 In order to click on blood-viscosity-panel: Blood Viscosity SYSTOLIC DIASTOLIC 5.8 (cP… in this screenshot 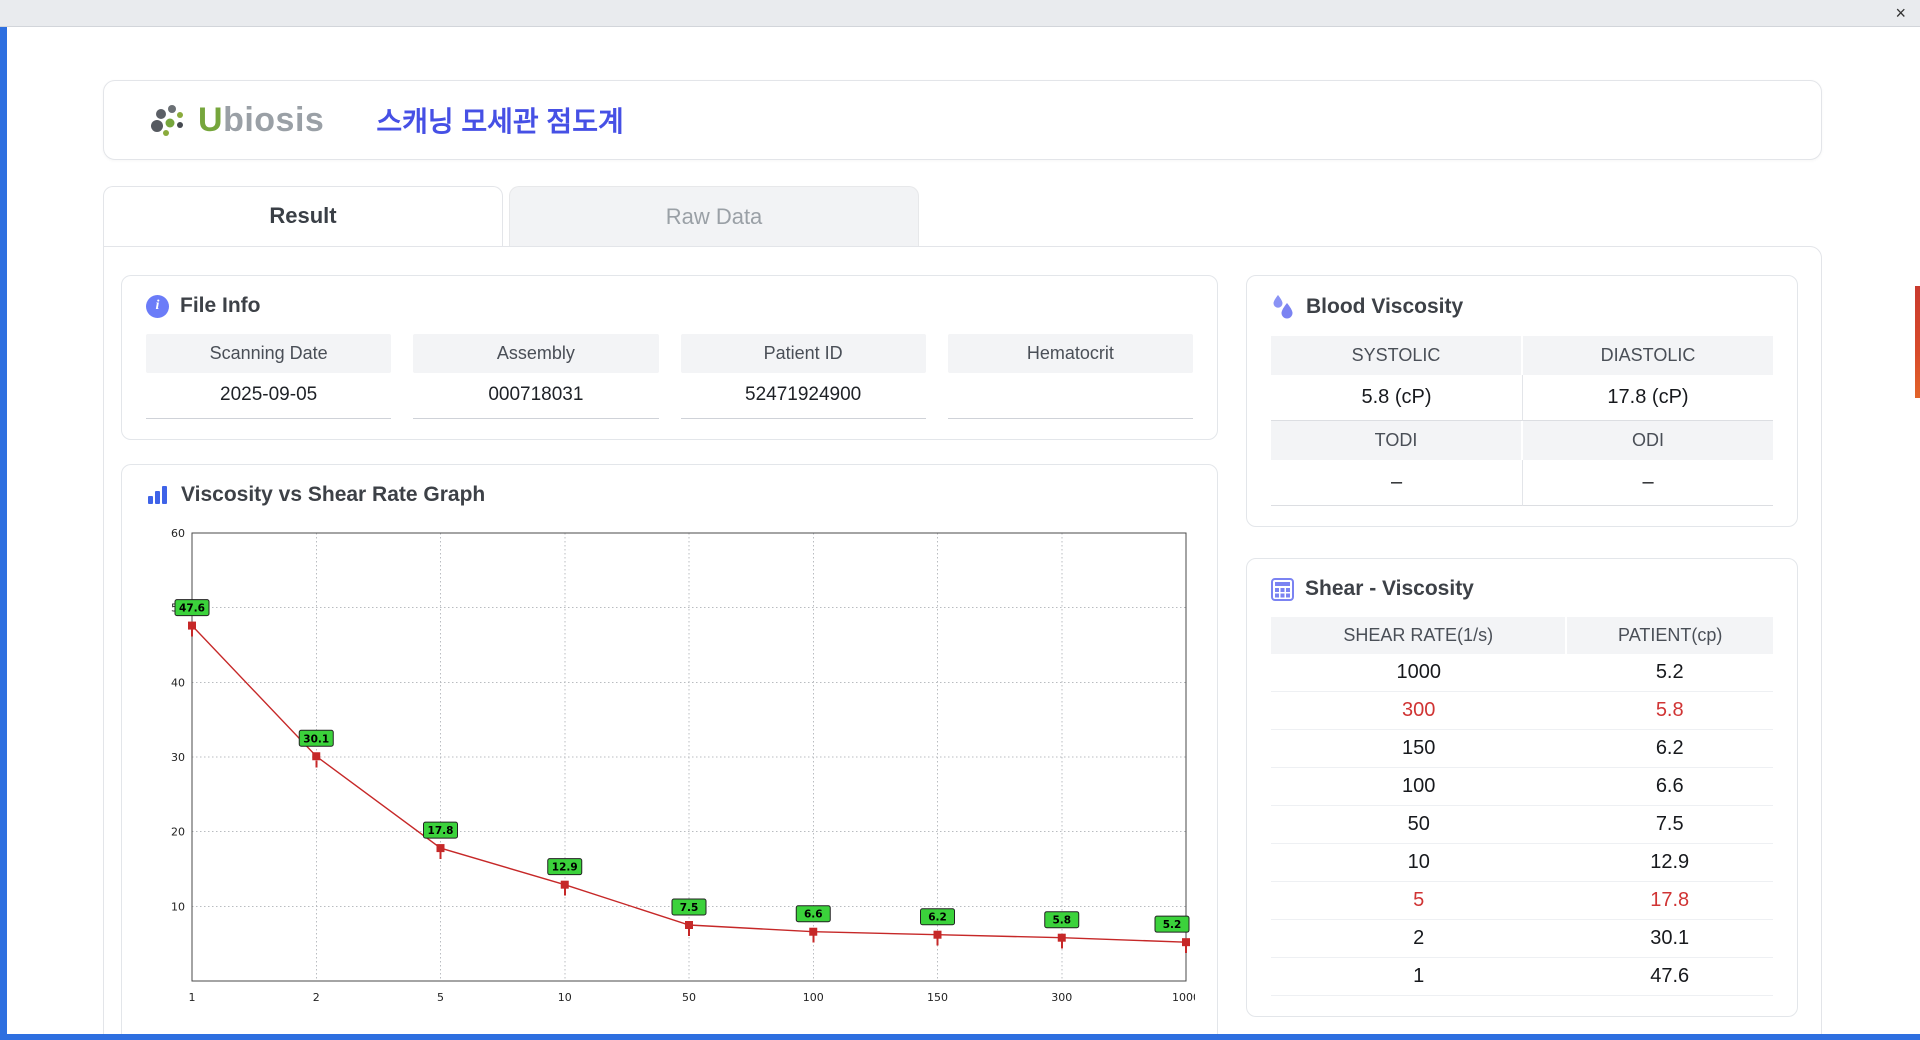, I will do `click(1522, 401)`.